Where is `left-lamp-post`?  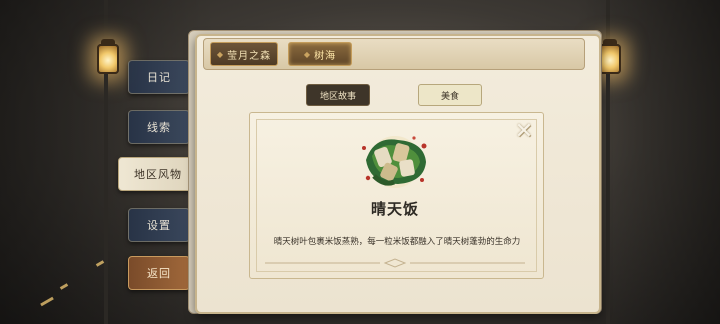 left-lamp-post is located at coordinates (106, 199).